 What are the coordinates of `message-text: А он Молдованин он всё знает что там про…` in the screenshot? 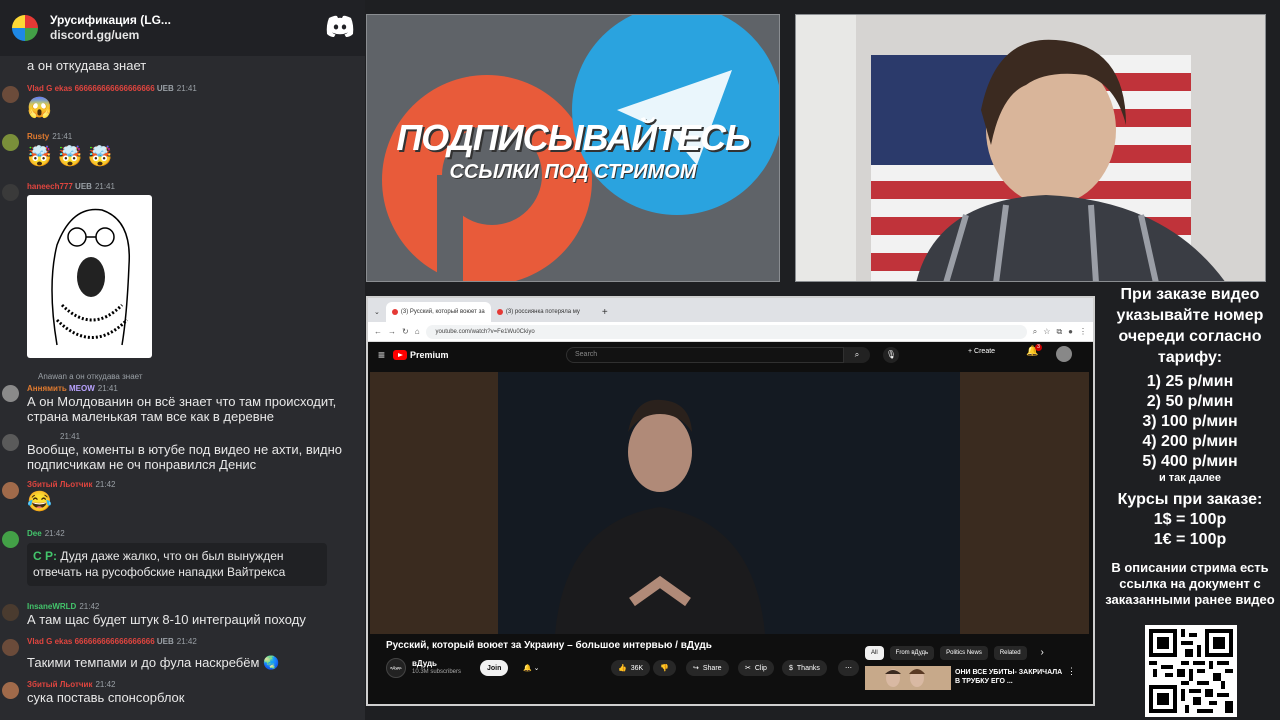 It's located at (182, 409).